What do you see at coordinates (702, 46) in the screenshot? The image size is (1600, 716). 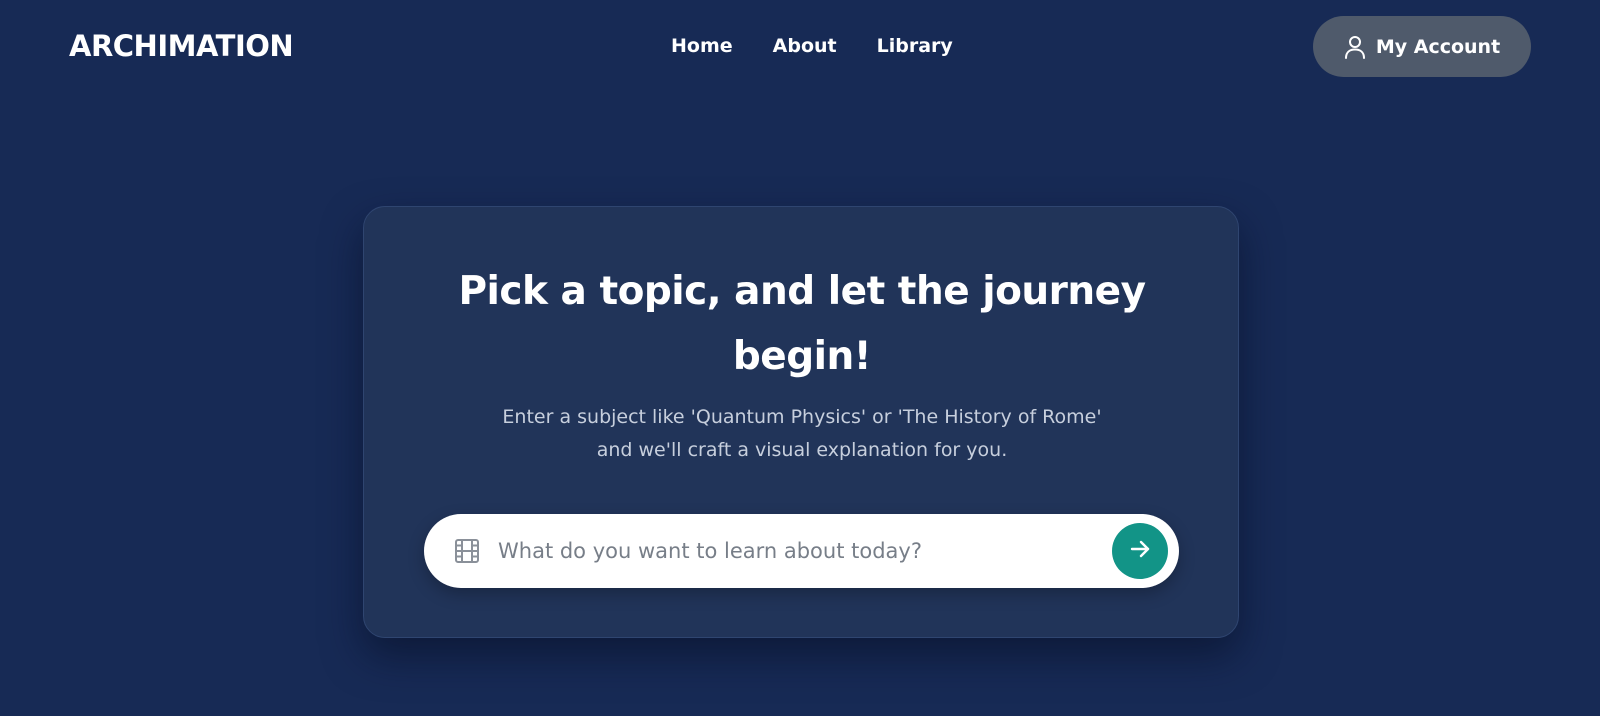 I see `nav-home-link: Home` at bounding box center [702, 46].